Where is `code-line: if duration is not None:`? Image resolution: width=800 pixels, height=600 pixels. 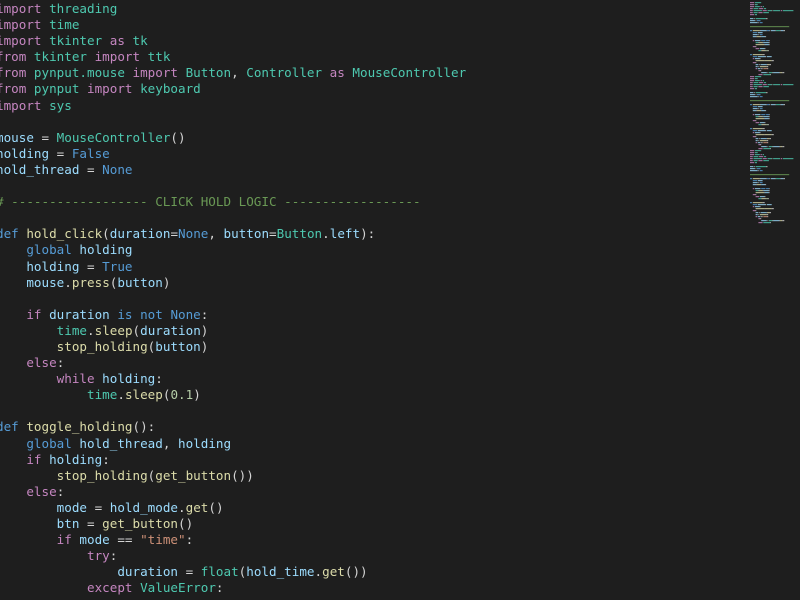 code-line: if duration is not None: is located at coordinates (368, 315).